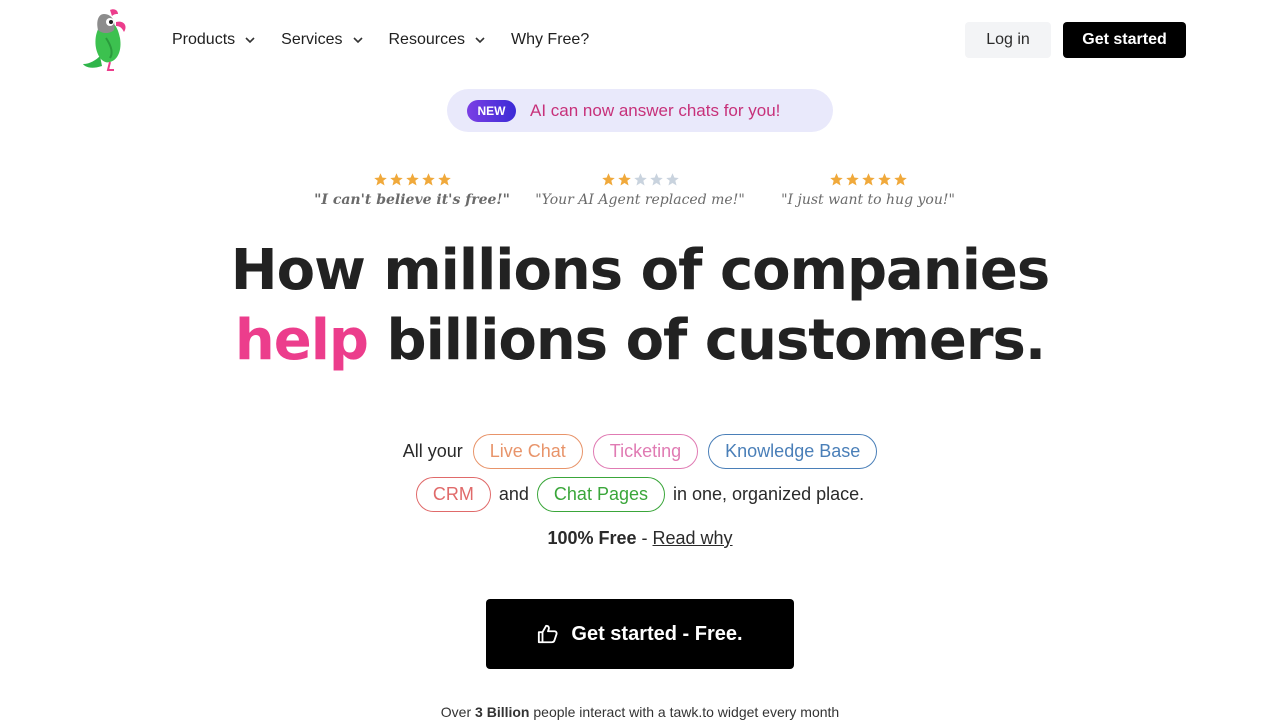 The image size is (1280, 720). I want to click on nav-resources-label: Resources, so click(426, 39).